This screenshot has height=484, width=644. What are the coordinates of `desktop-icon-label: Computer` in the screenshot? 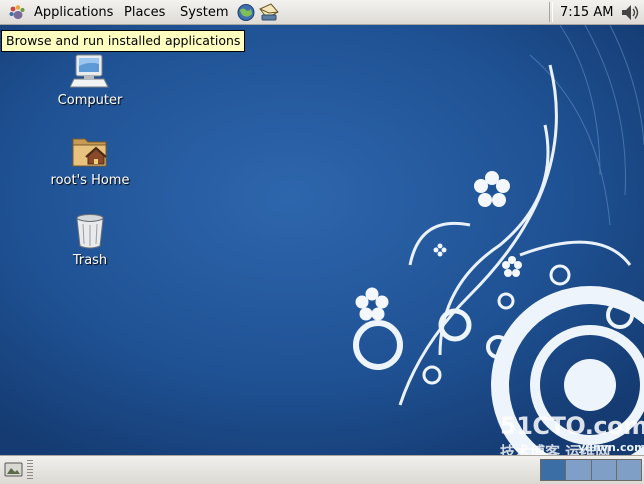 It's located at (90, 100).